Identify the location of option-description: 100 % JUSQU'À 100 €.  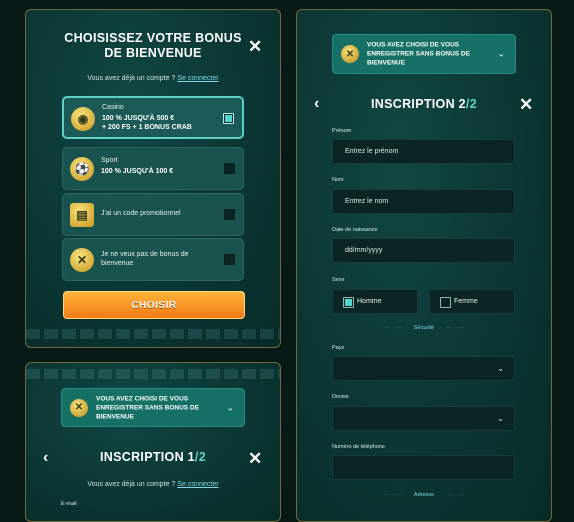
(137, 171).